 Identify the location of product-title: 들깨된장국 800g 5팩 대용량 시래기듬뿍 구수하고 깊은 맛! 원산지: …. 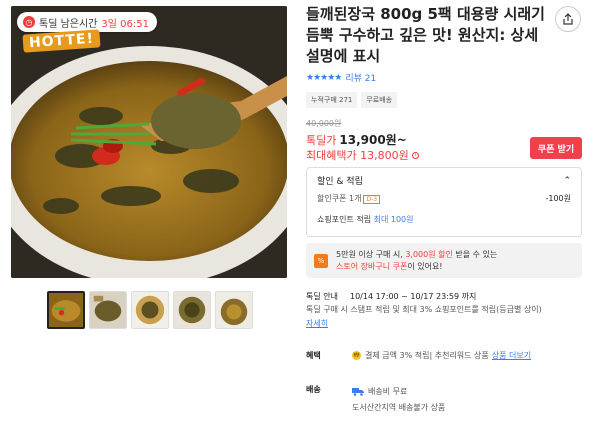
(425, 35).